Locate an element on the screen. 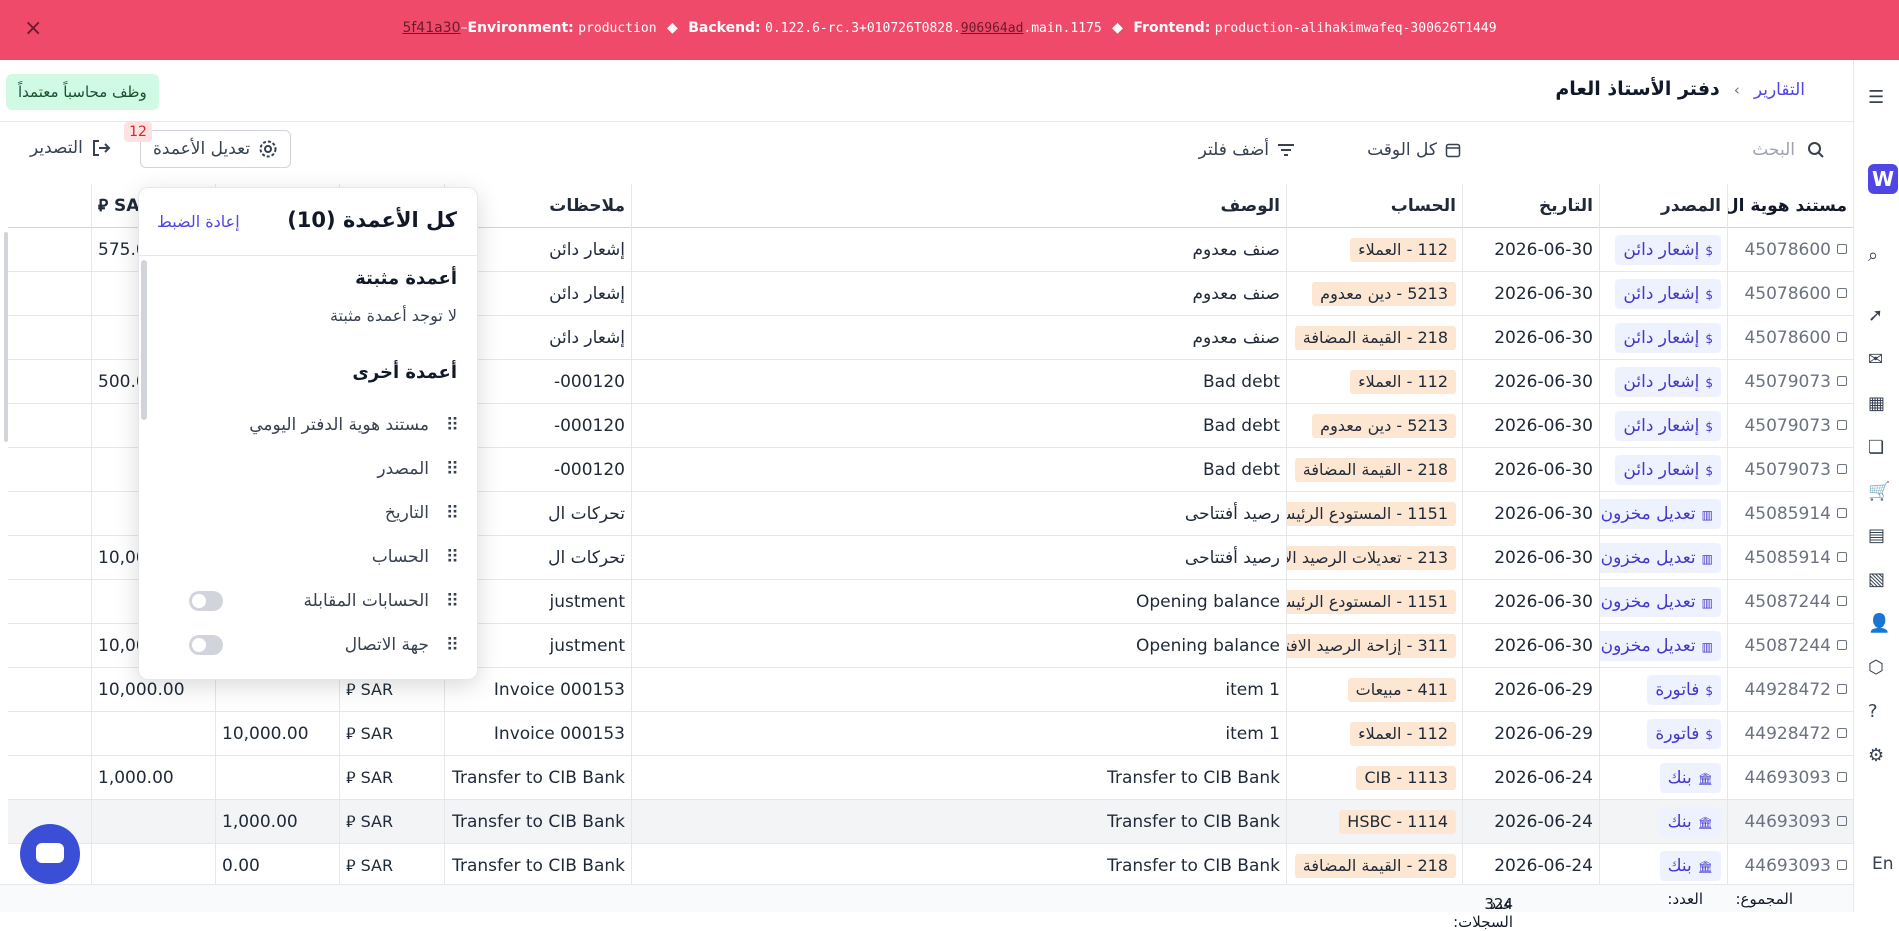  cart-icon: 🛒 is located at coordinates (1879, 492).